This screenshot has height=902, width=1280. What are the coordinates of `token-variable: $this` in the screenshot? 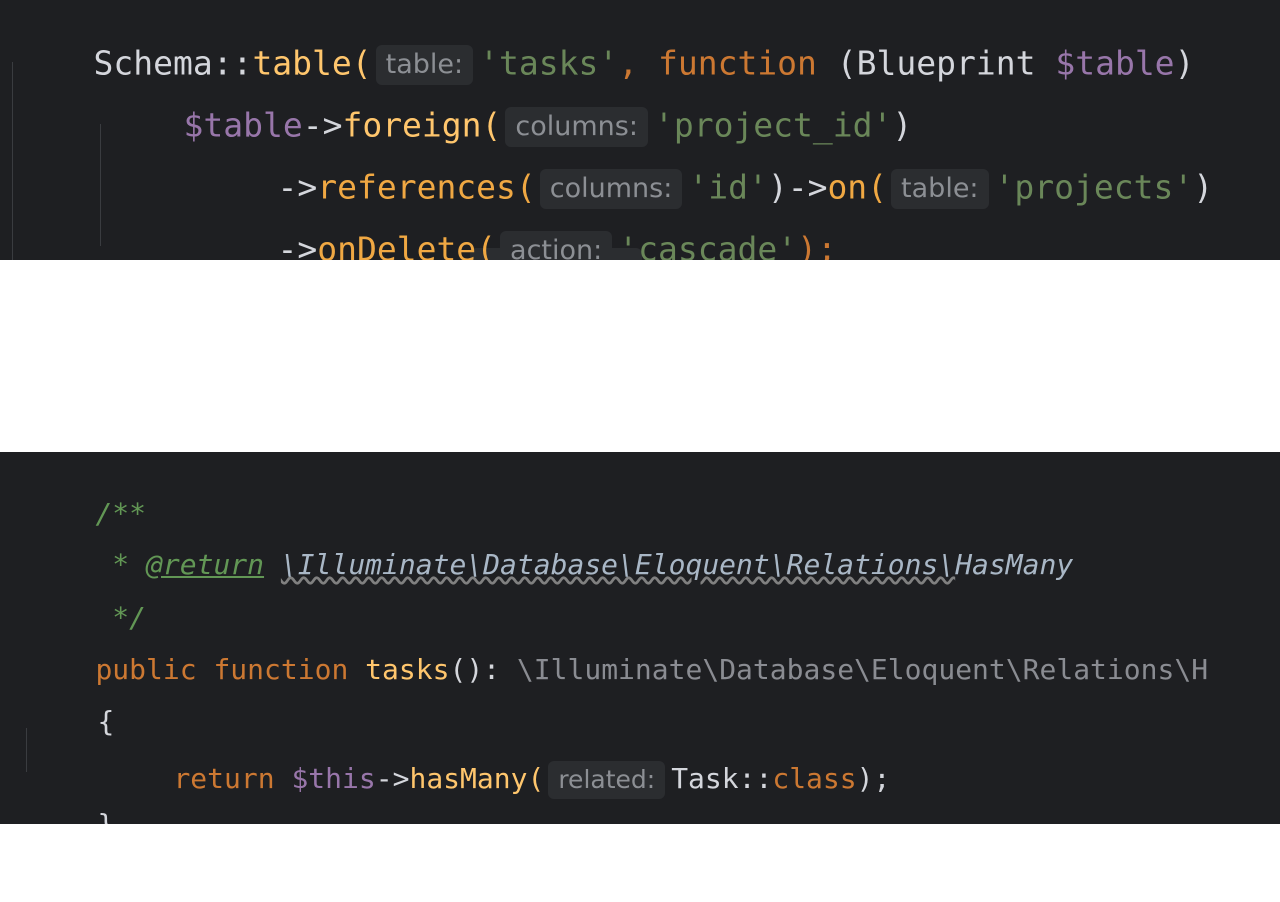 It's located at (333, 778).